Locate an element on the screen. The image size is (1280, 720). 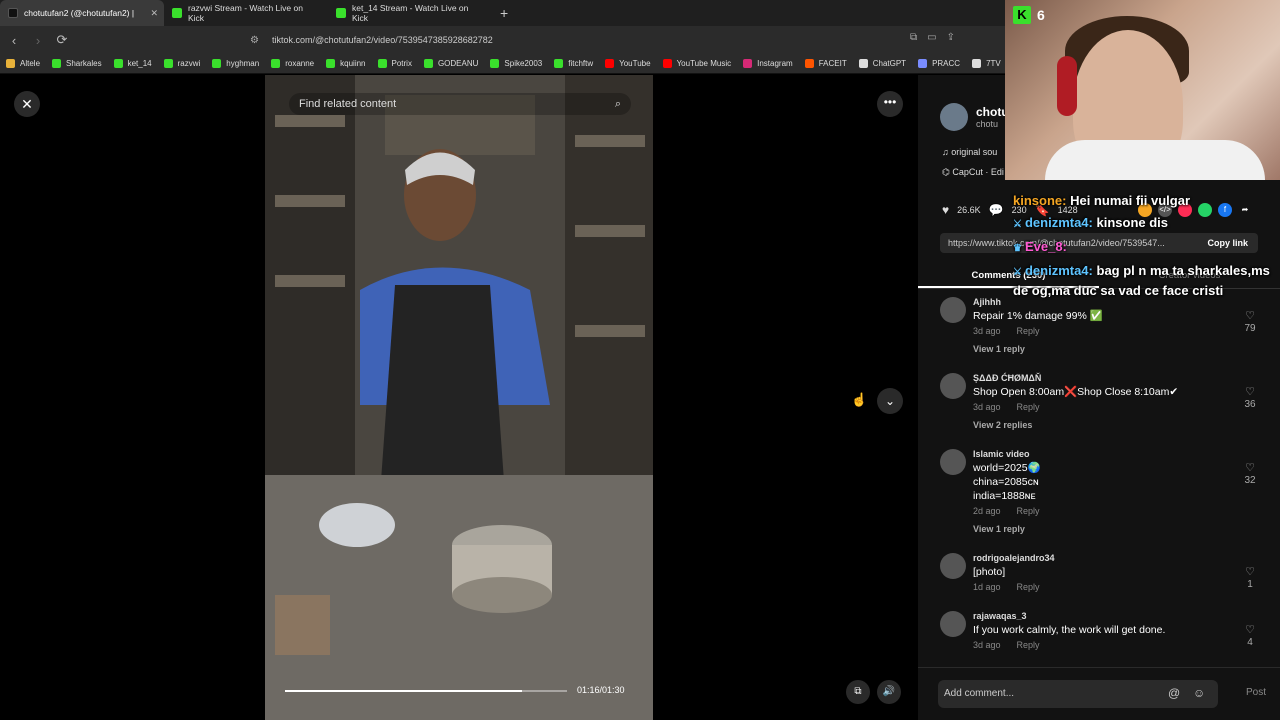
capcut-link: ⌬ CapCut · Edi is located at coordinates (973, 172).